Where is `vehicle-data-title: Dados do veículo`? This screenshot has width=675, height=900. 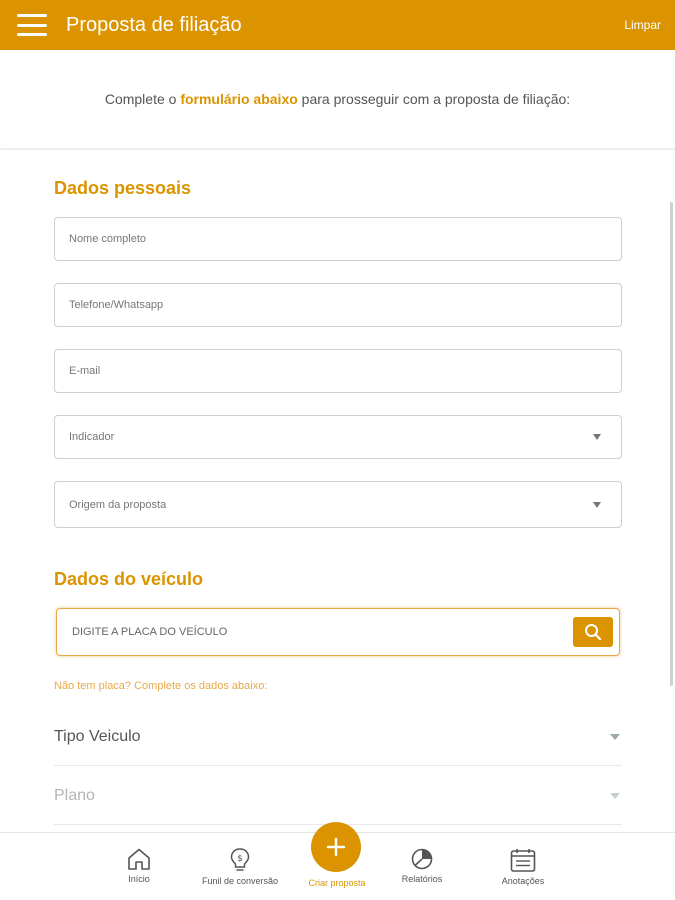
vehicle-data-title: Dados do veículo is located at coordinates (129, 579).